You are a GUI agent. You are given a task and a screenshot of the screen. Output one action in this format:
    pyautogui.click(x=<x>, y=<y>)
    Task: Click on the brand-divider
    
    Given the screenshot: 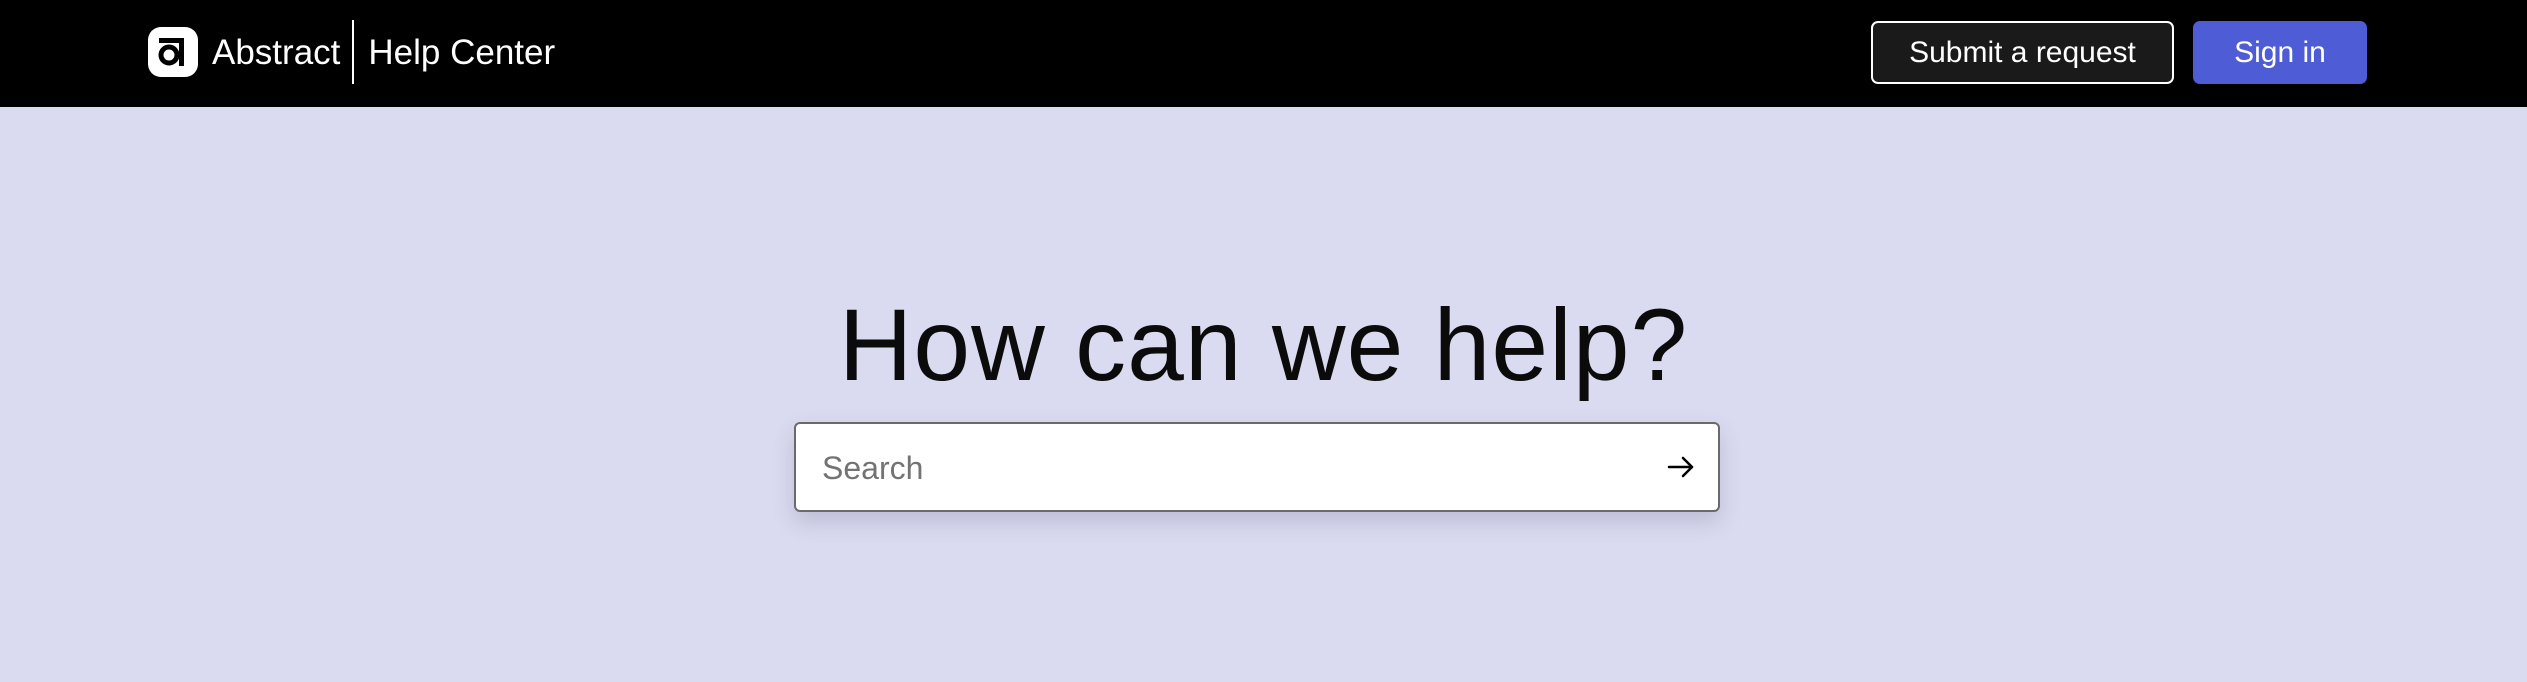 What is the action you would take?
    pyautogui.click(x=353, y=52)
    